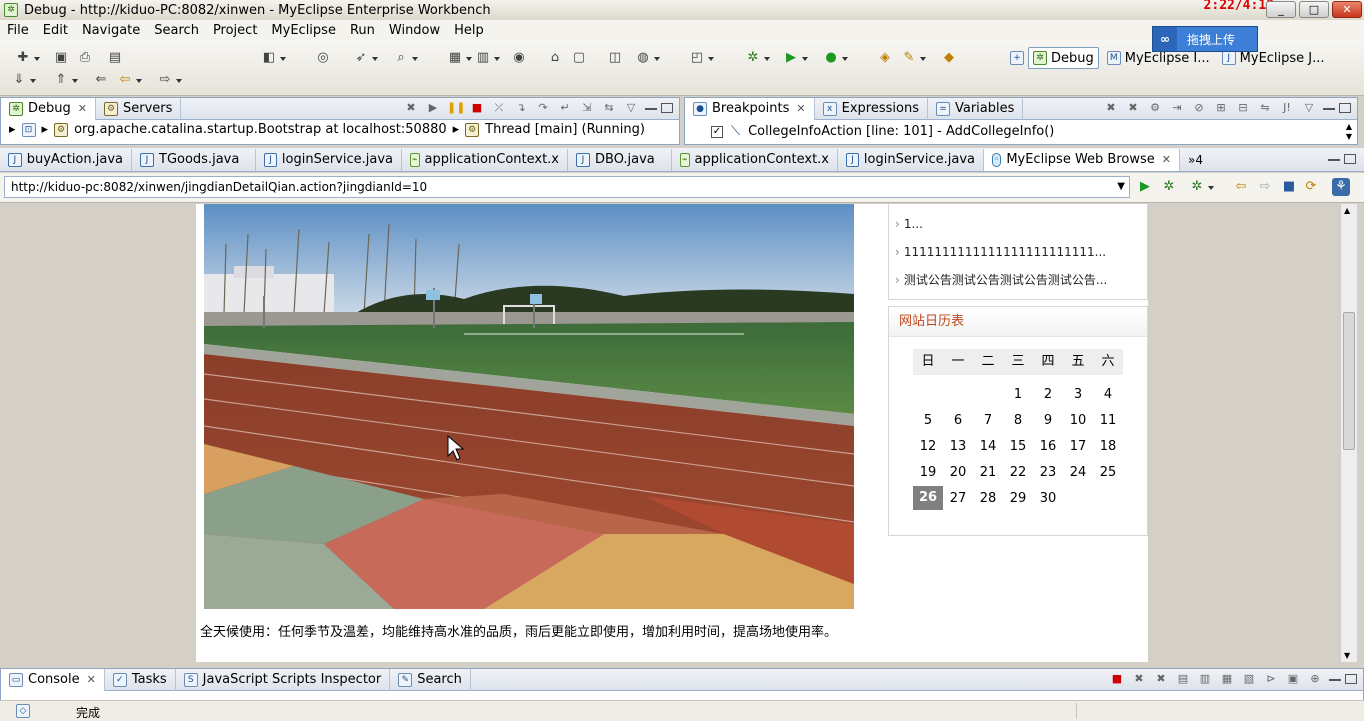  What do you see at coordinates (111, 30) in the screenshot?
I see `menu-navigate: Navigate` at bounding box center [111, 30].